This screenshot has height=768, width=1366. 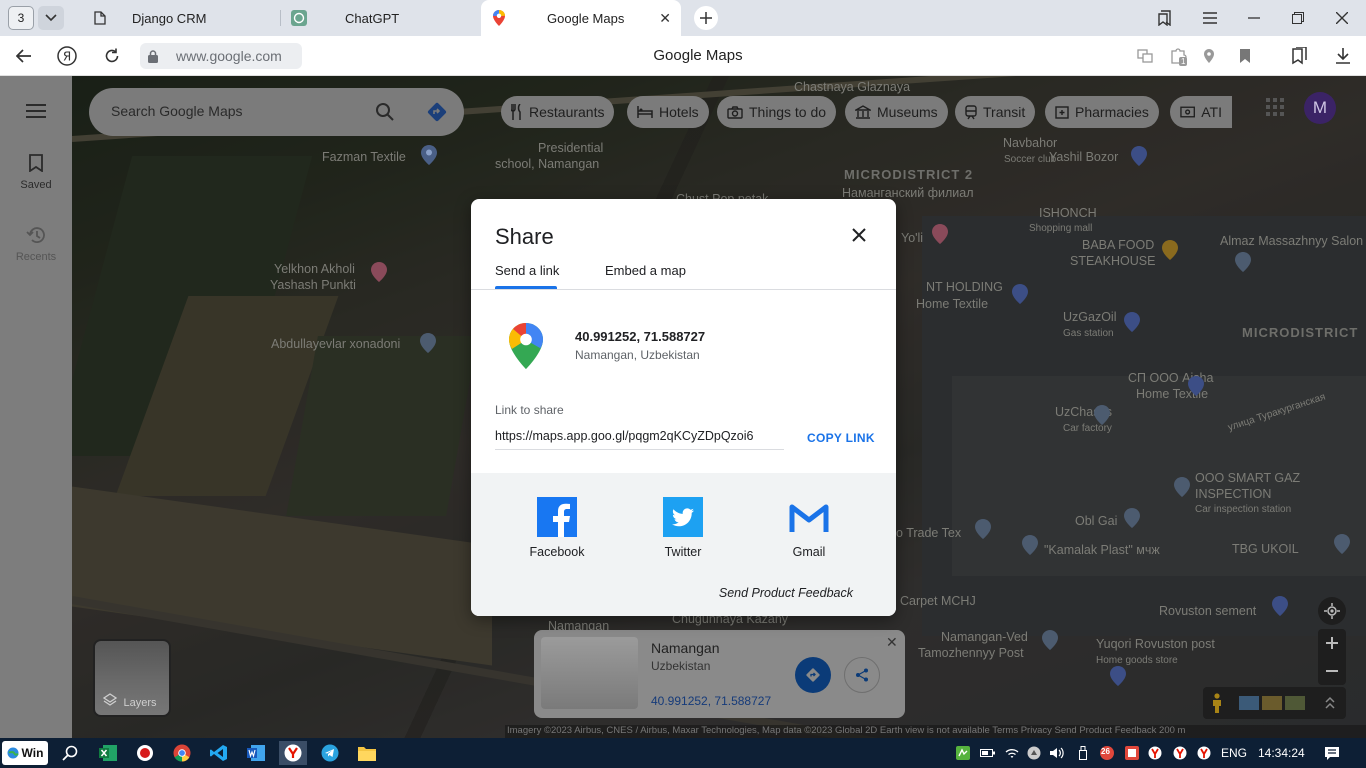 What do you see at coordinates (581, 18) in the screenshot?
I see `tab-google-maps: Google Maps ✕` at bounding box center [581, 18].